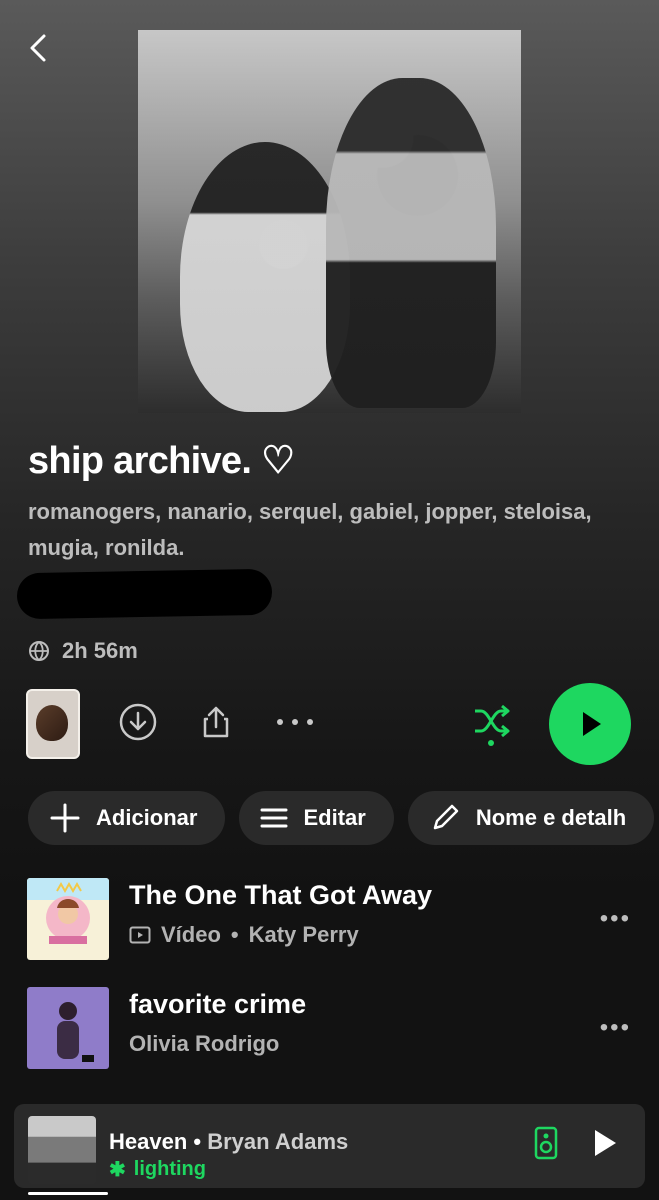  What do you see at coordinates (551, 817) in the screenshot?
I see `name-details-label: Nome e detalh` at bounding box center [551, 817].